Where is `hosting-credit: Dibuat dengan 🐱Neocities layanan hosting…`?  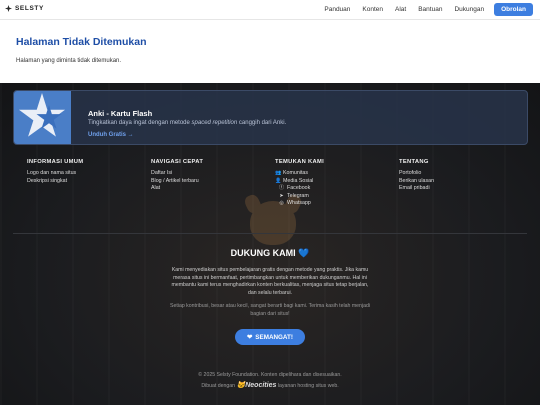 hosting-credit: Dibuat dengan 🐱Neocities layanan hosting… is located at coordinates (270, 385).